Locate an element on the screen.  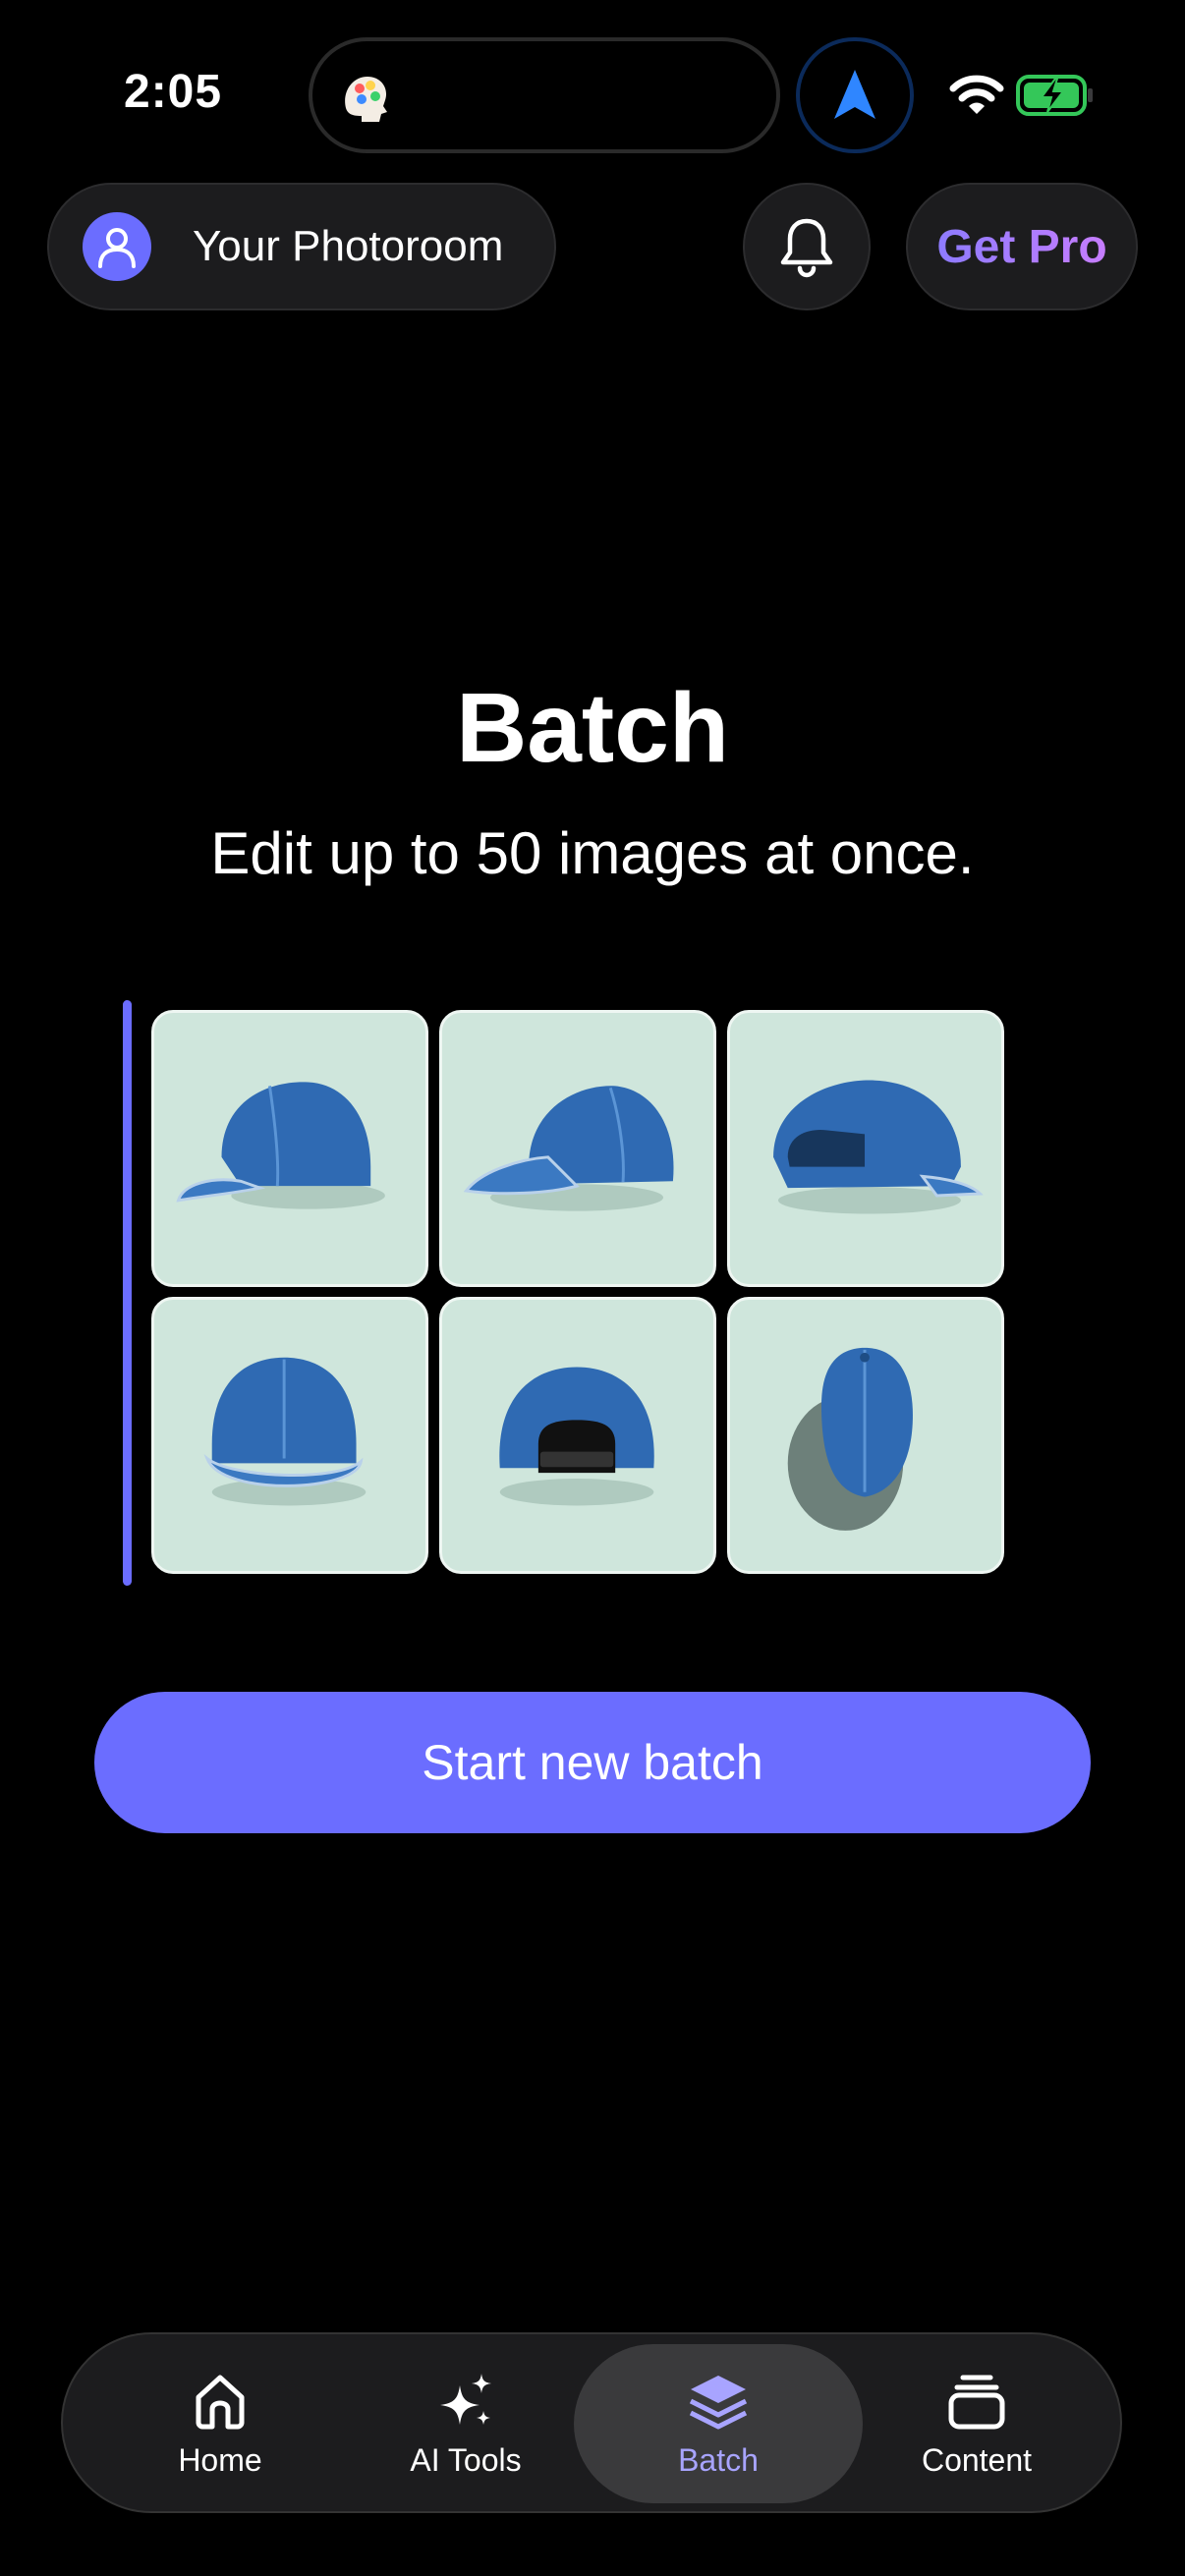
start-new-batch-button: Start new batch is located at coordinates (592, 1762).